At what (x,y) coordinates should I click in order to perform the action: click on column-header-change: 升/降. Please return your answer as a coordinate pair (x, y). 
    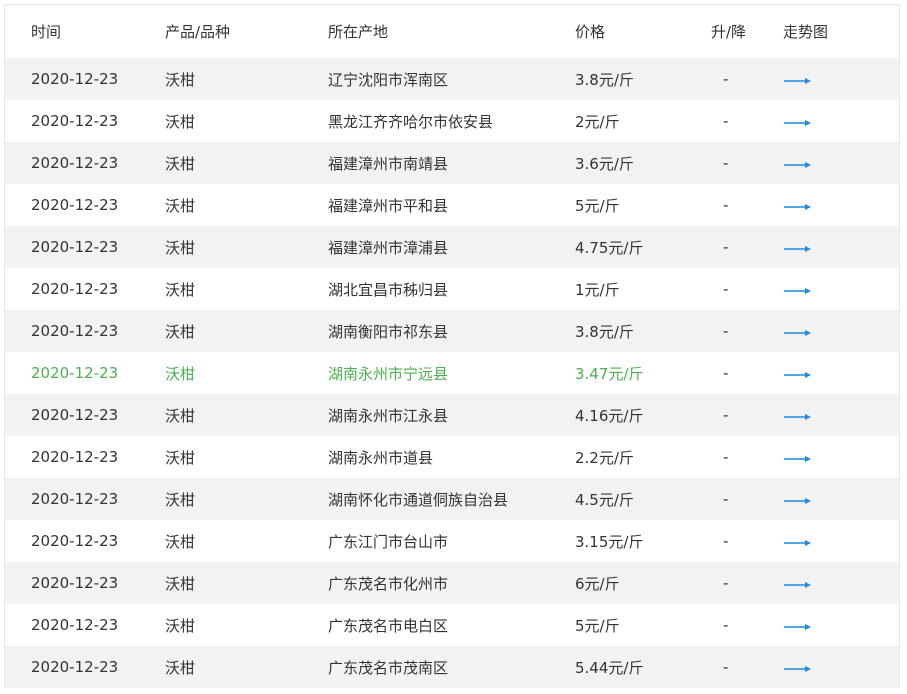
    Looking at the image, I should click on (729, 32).